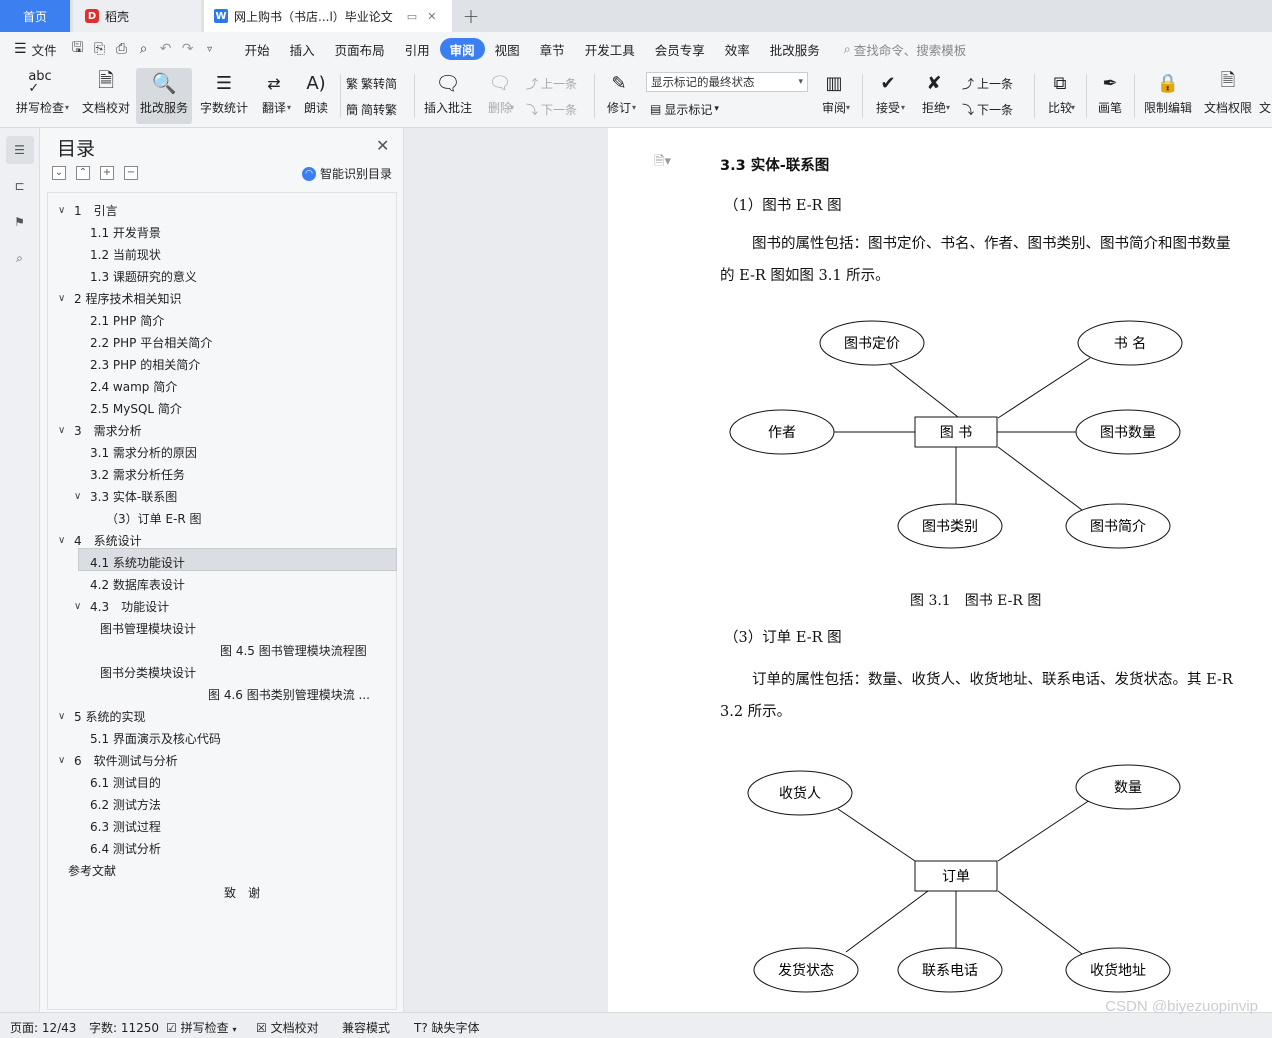  Describe the element at coordinates (302, 49) in the screenshot. I see `menu-insert: 插入` at that location.